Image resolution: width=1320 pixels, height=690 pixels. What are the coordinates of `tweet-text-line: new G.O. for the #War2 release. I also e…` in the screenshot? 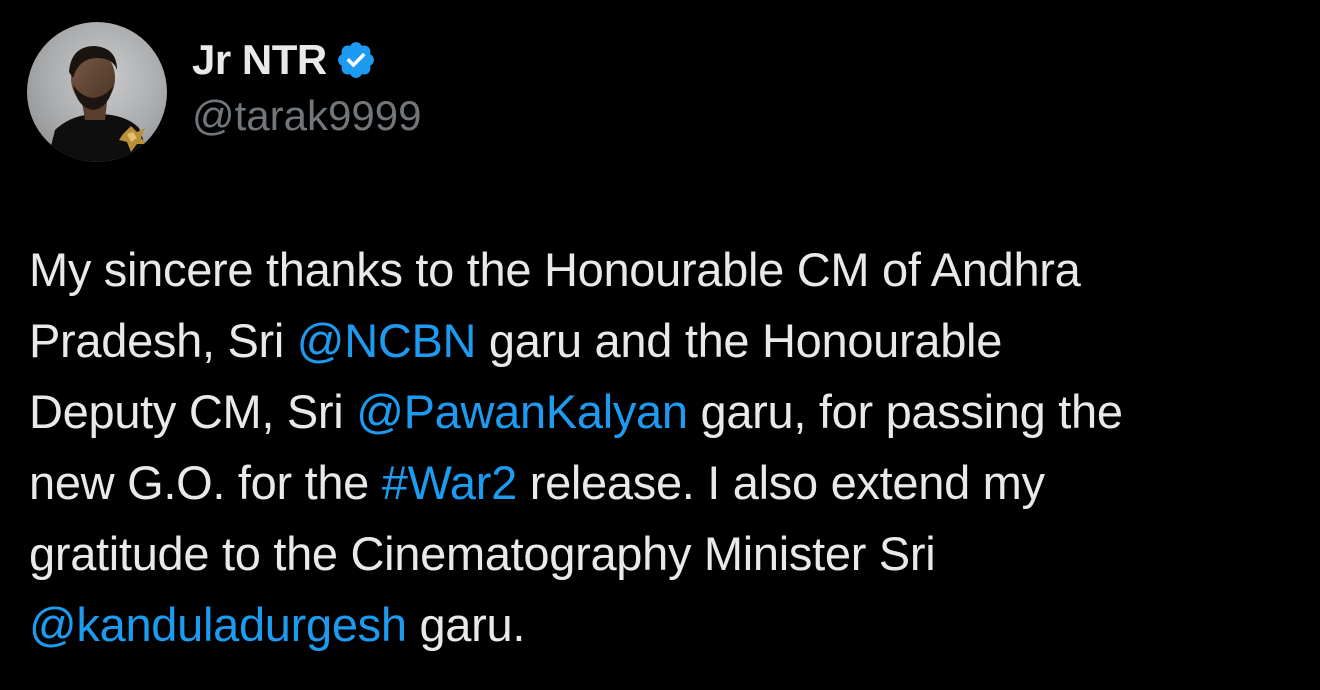 It's located at (664, 482).